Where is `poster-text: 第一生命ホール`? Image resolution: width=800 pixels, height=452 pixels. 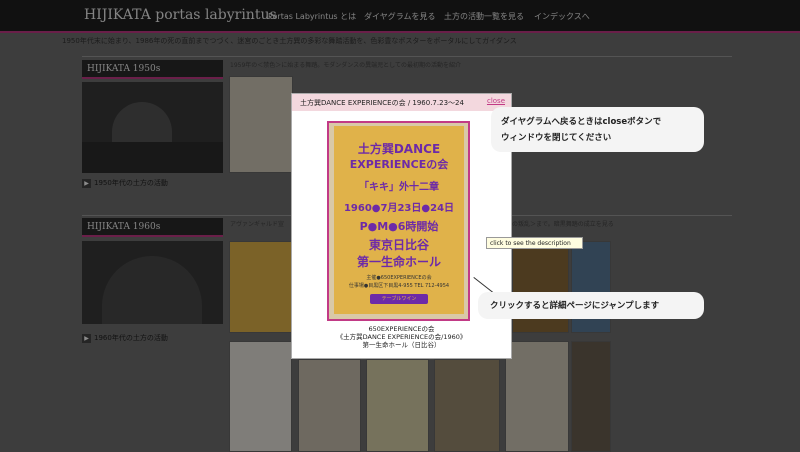 poster-text: 第一生命ホール is located at coordinates (398, 262).